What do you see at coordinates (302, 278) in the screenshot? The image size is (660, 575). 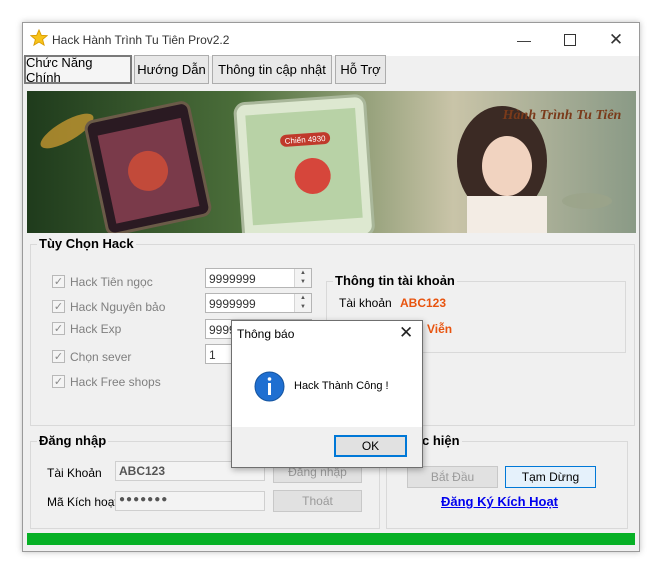 I see `tien-ngoc-spinner: ▲ ▼` at bounding box center [302, 278].